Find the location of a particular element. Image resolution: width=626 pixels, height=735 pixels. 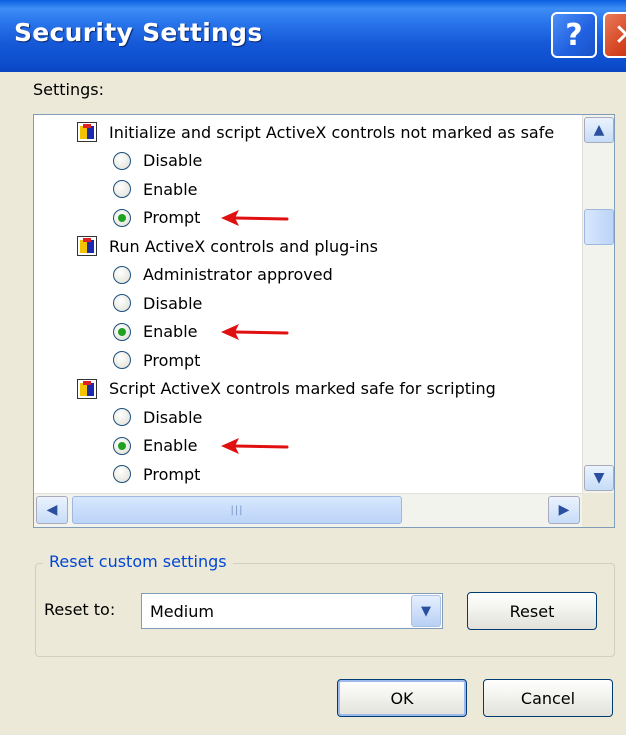

chevron-right-icon: ▶ is located at coordinates (564, 510).